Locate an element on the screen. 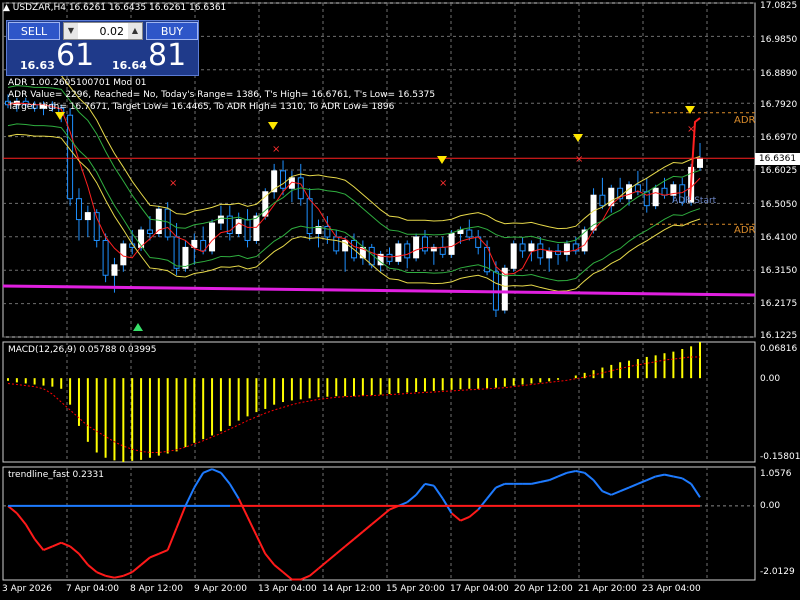 This screenshot has width=800, height=600. lot-dropdown-icon: ▼ is located at coordinates (71, 31).